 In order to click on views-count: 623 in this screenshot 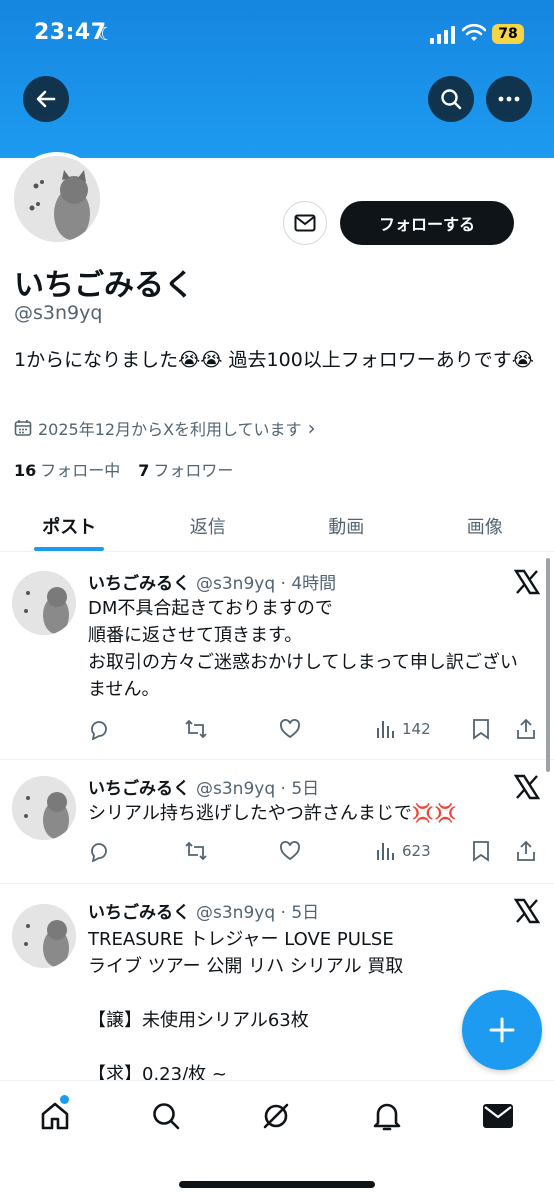, I will do `click(416, 851)`.